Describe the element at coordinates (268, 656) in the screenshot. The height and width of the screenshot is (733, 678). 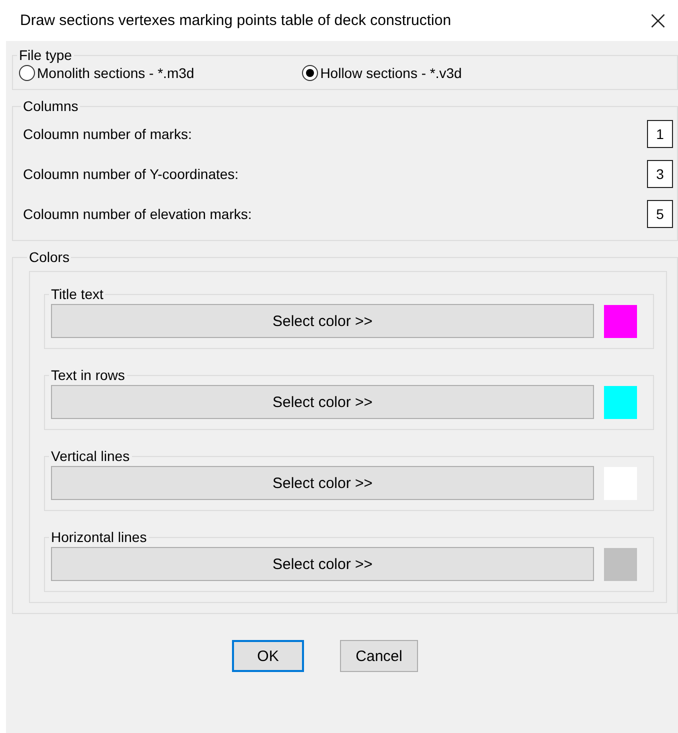
I see `ok-button: OK` at that location.